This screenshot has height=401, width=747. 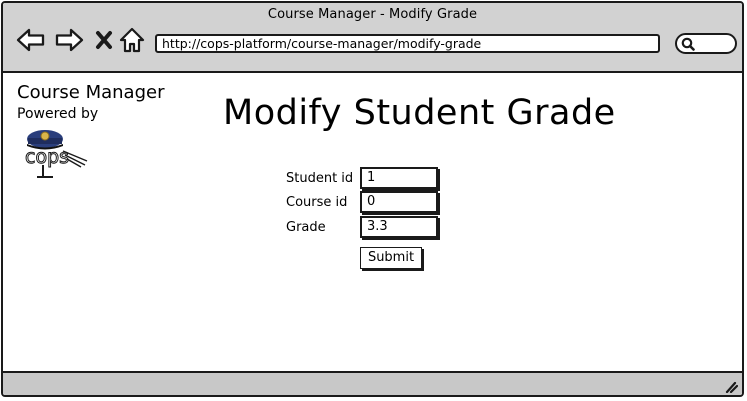 I want to click on page-title: Modify Student Grade, so click(x=419, y=113).